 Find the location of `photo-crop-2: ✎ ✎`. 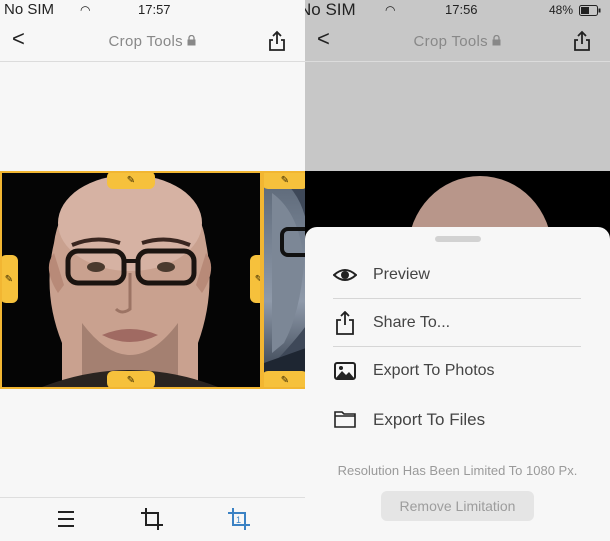

photo-crop-2: ✎ ✎ is located at coordinates (283, 280).